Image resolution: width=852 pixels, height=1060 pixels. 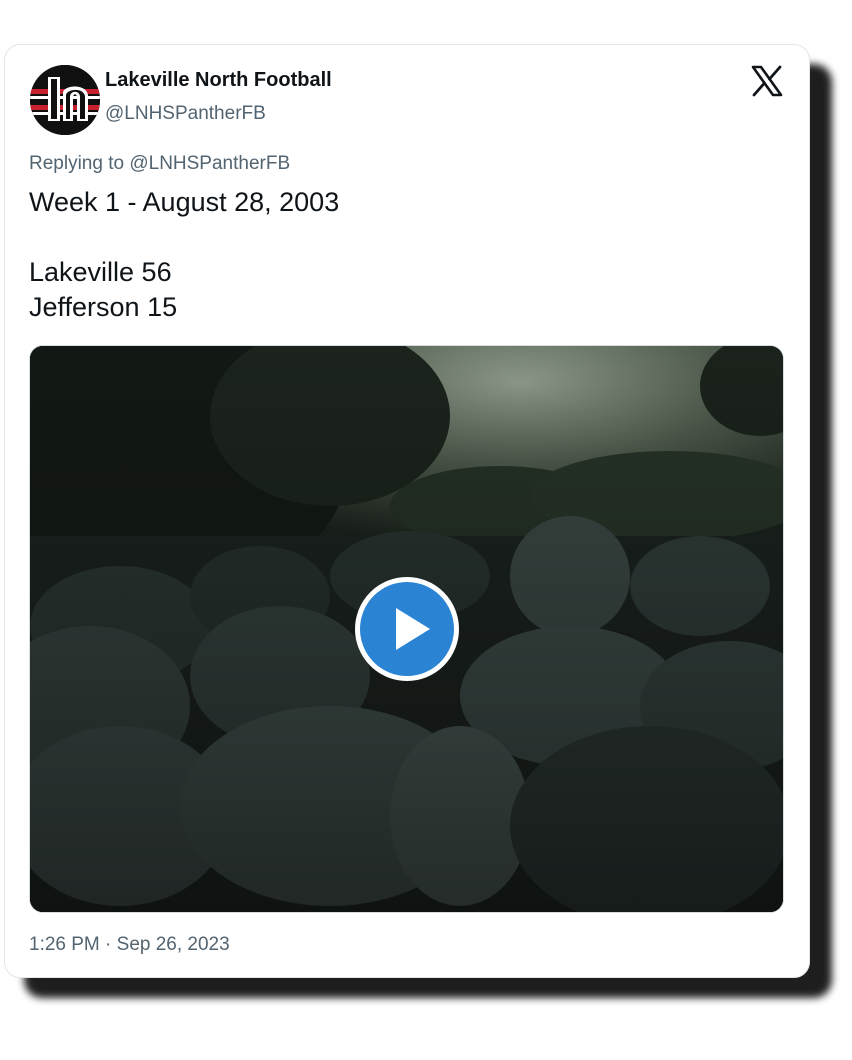 I want to click on author-display-name: Lakeville North Football, so click(x=218, y=80).